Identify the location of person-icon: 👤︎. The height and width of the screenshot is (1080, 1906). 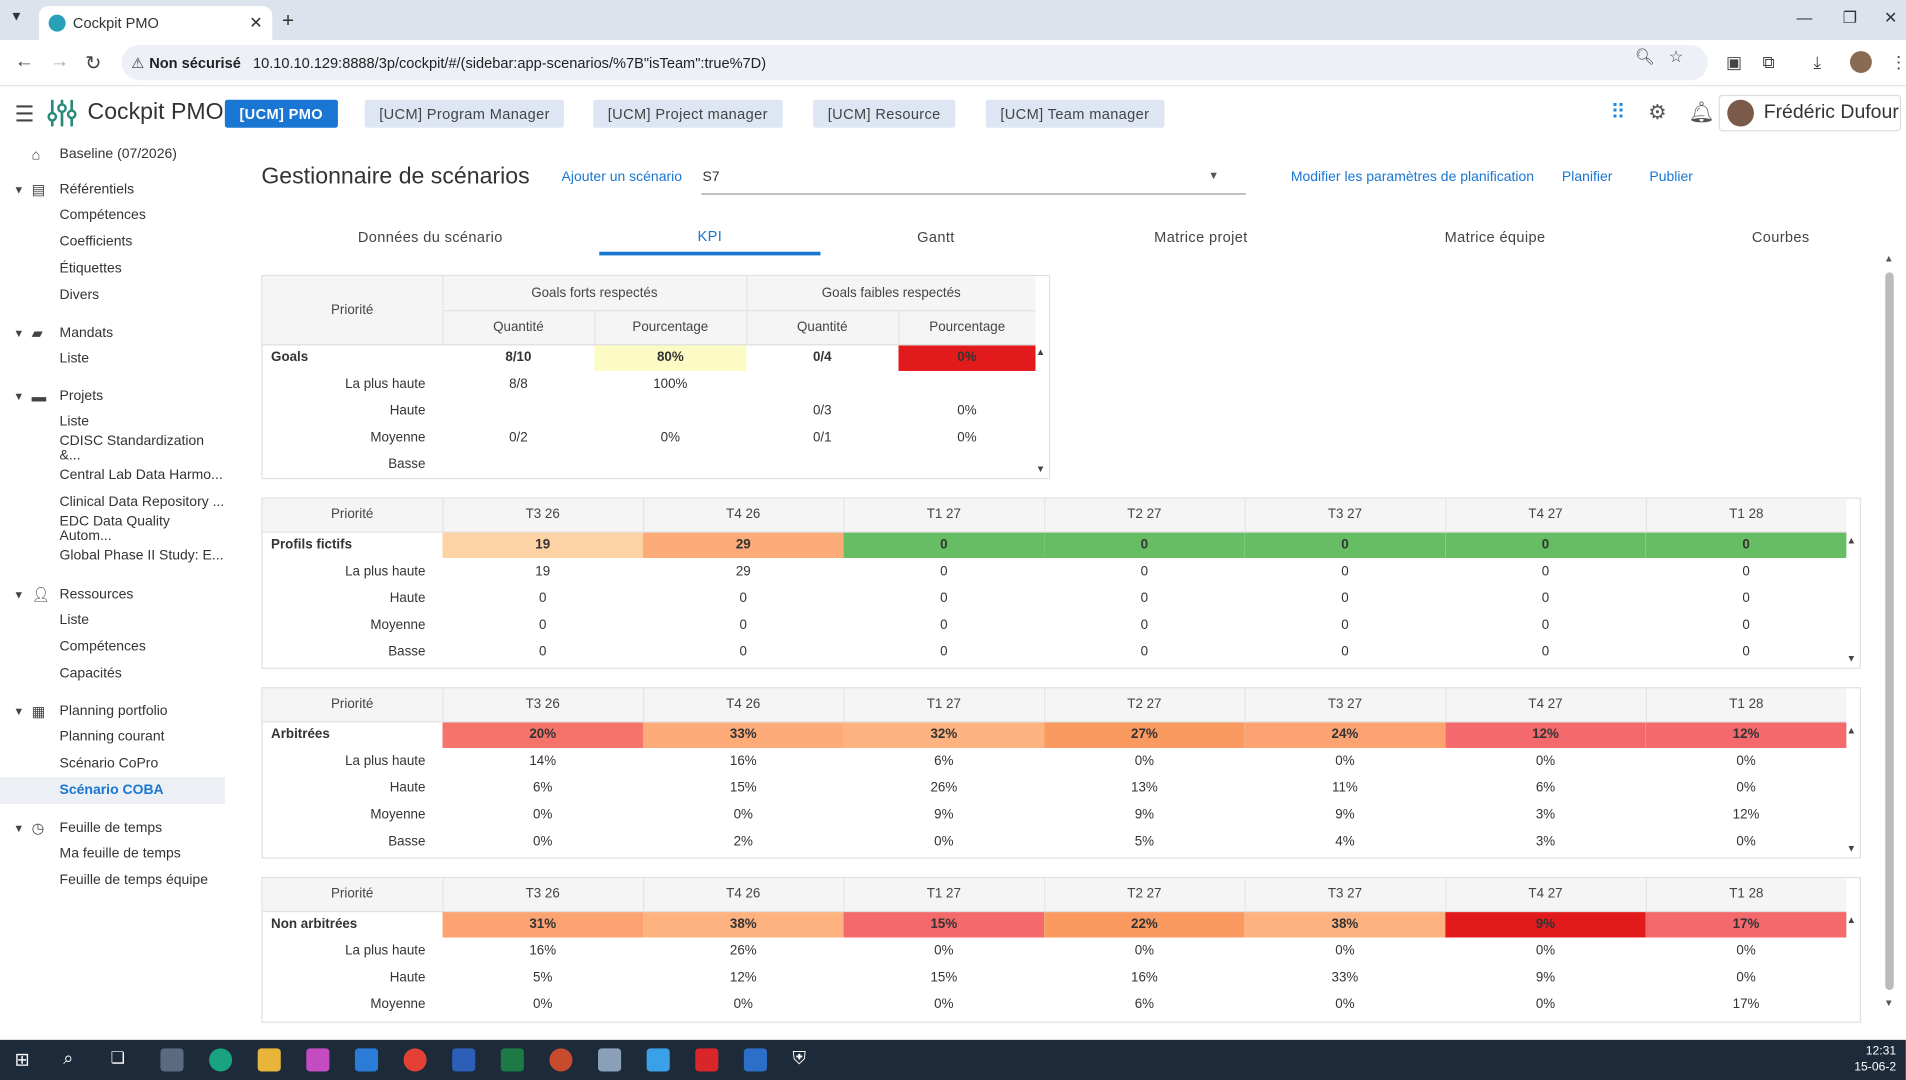
(41, 595).